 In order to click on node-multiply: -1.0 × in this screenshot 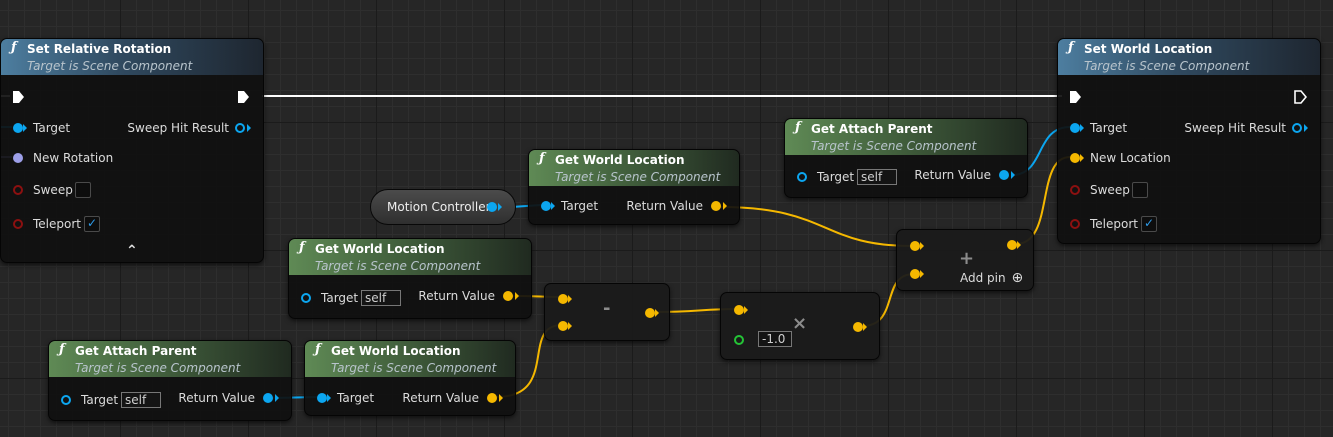, I will do `click(800, 326)`.